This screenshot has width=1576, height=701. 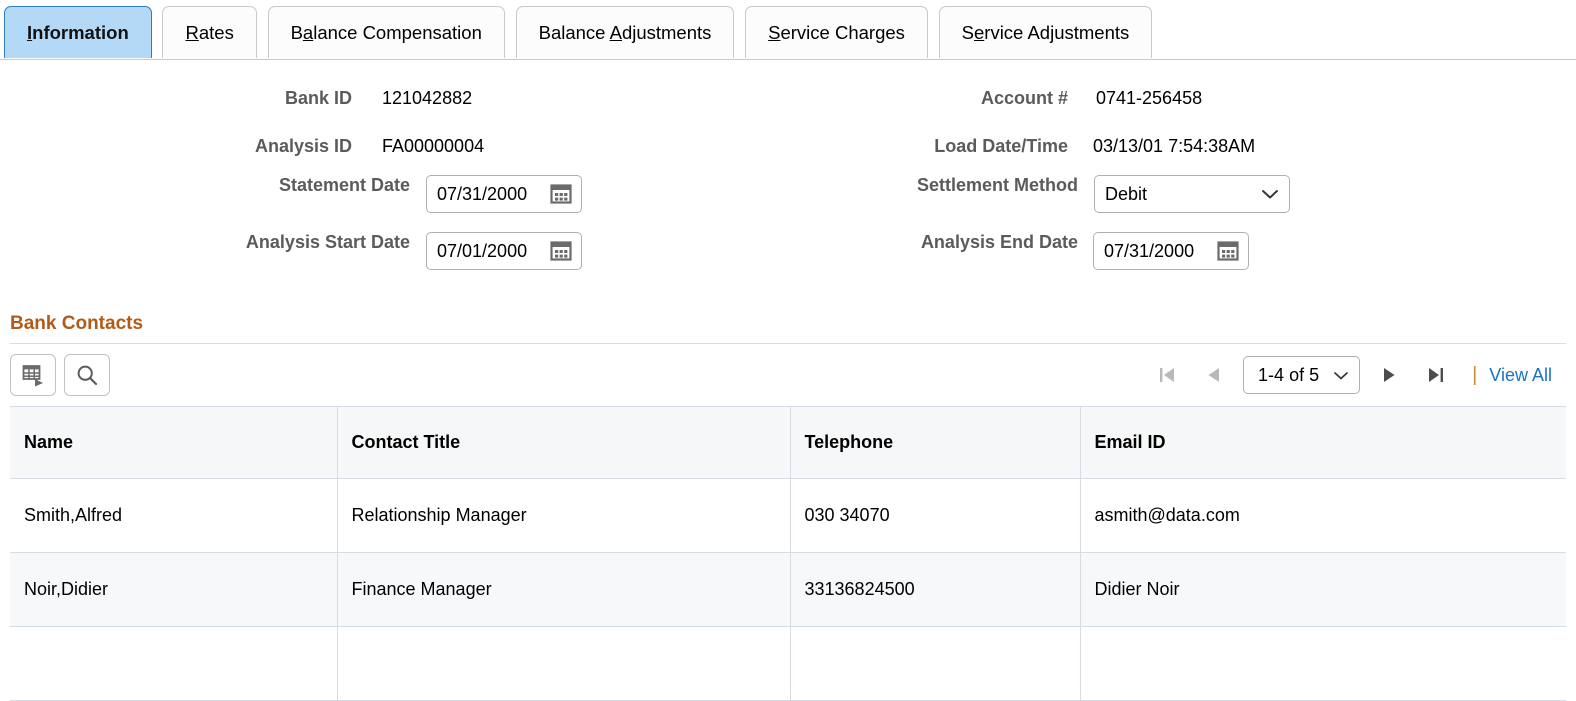 I want to click on tab-service-charges: Service Charges, so click(x=836, y=32).